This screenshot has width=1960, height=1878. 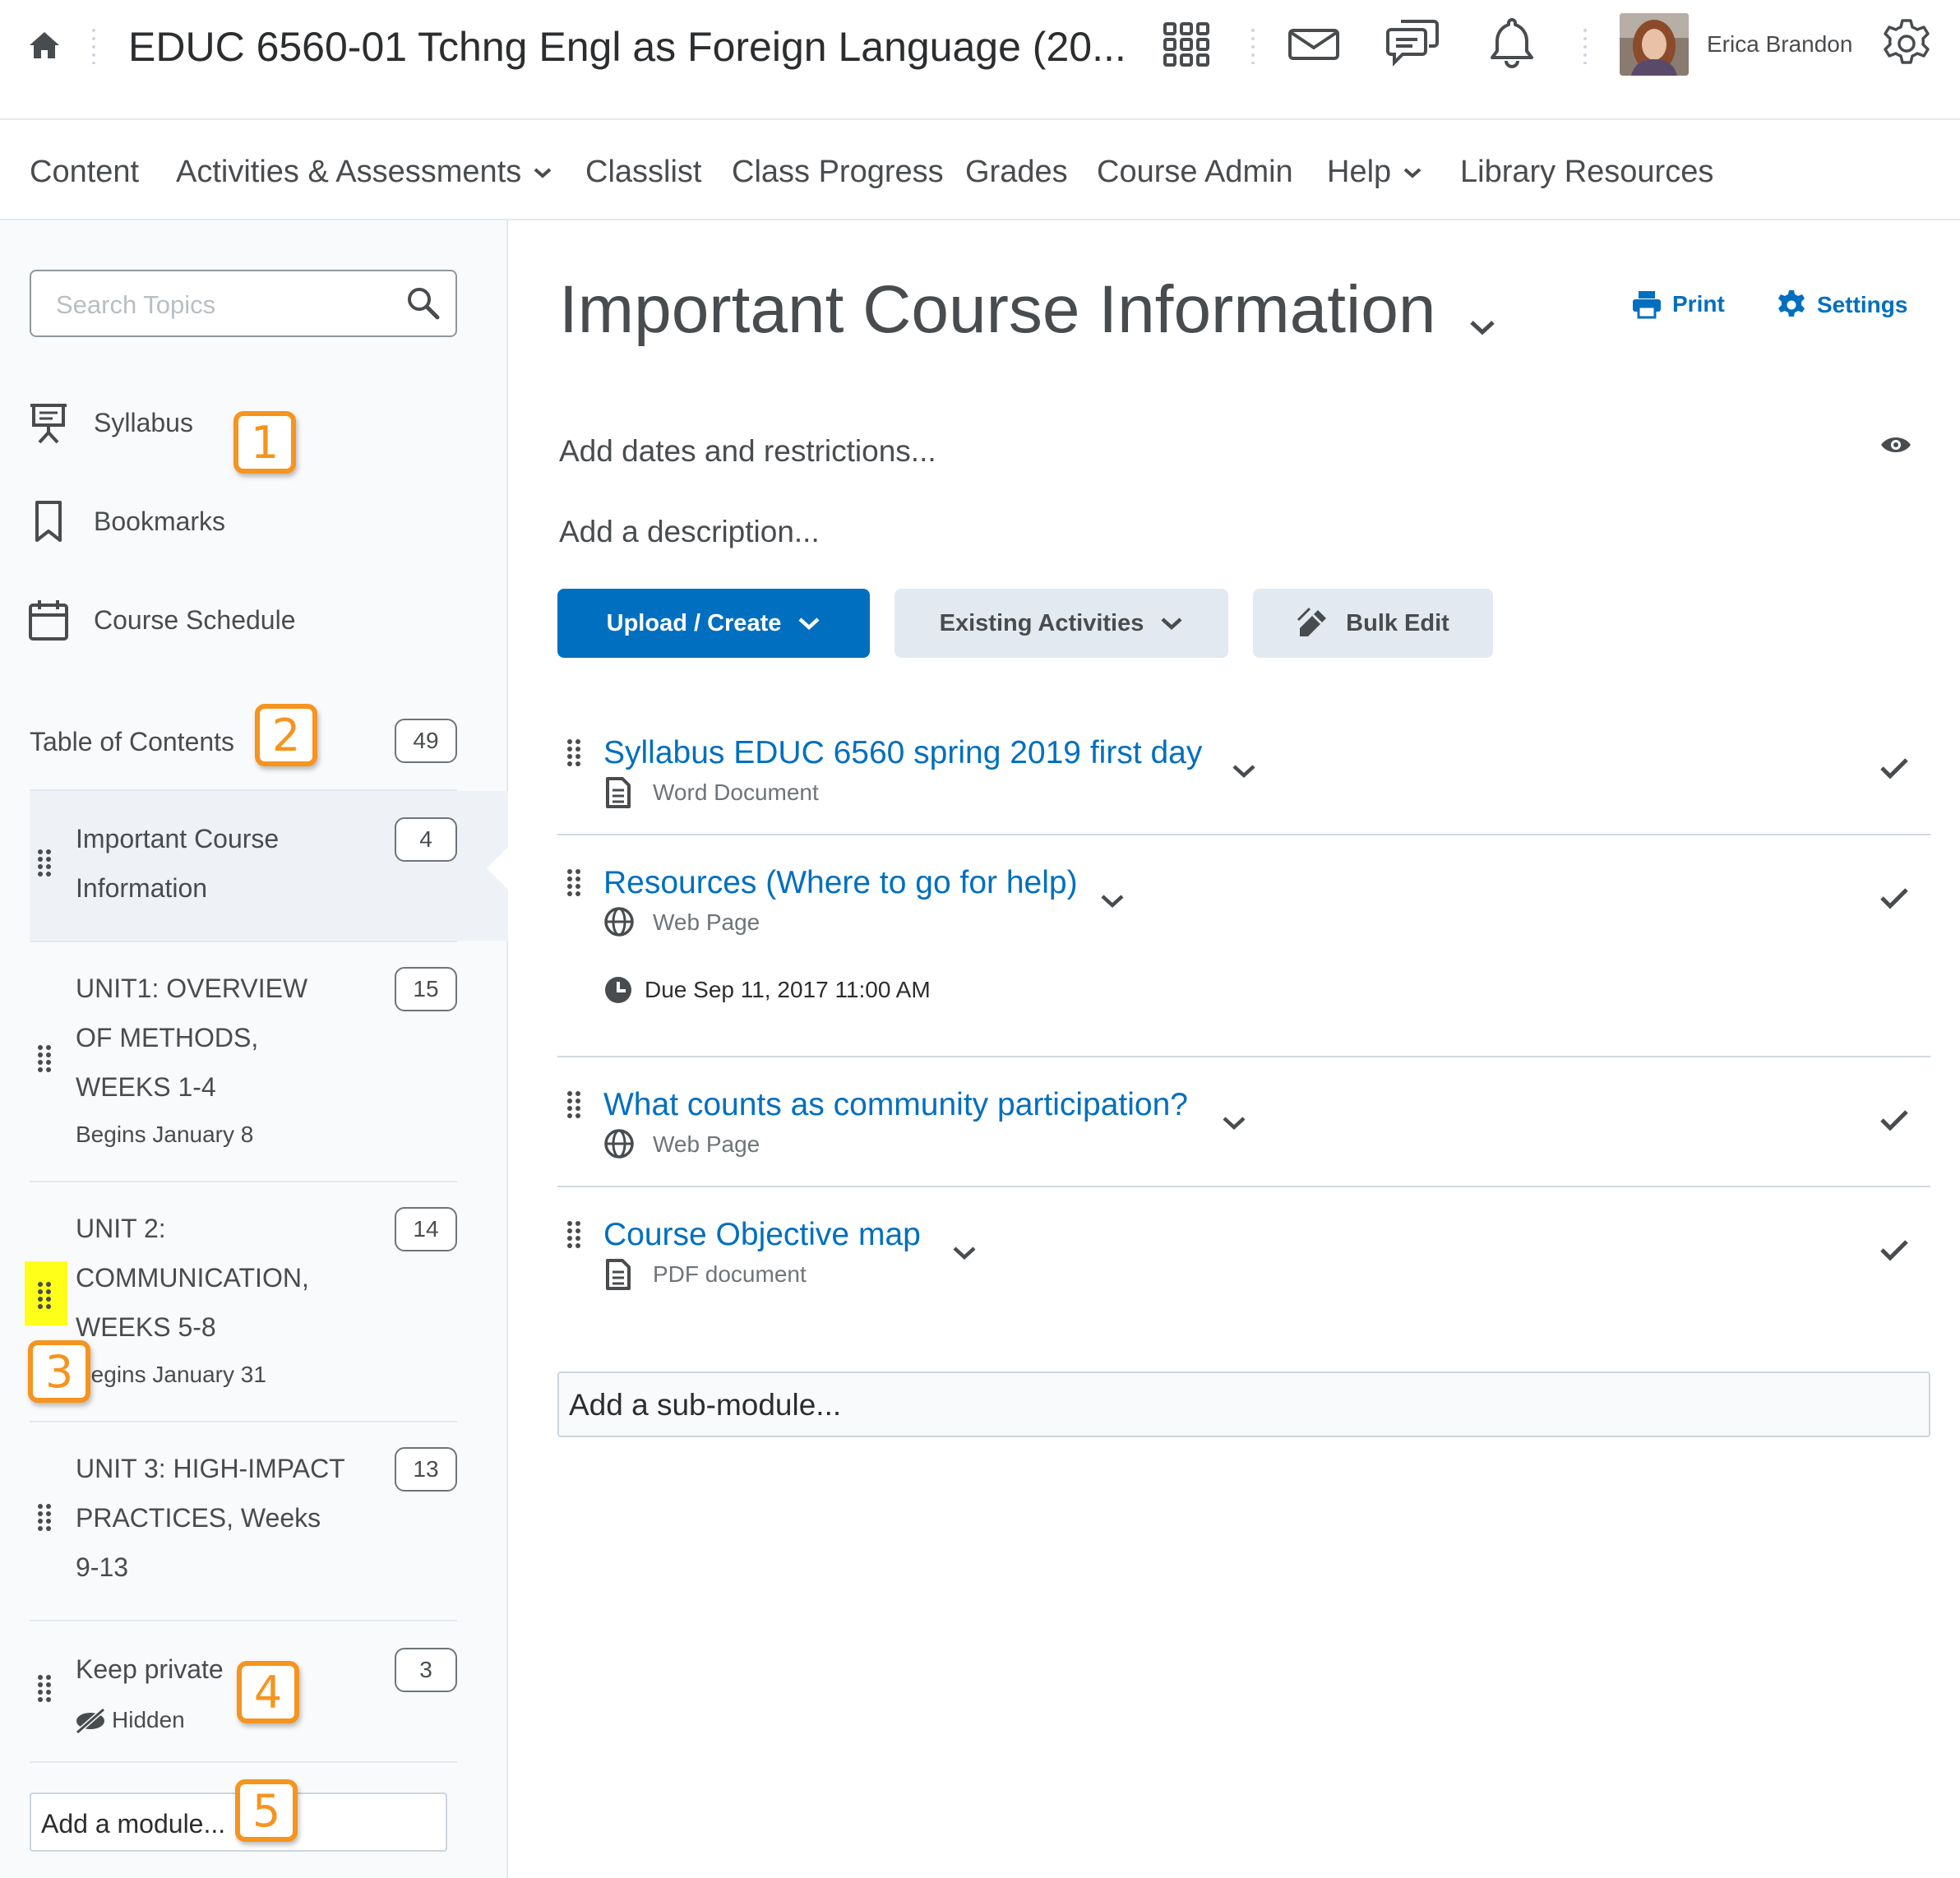 I want to click on nav-library-resources: Library Resources, so click(x=1586, y=172).